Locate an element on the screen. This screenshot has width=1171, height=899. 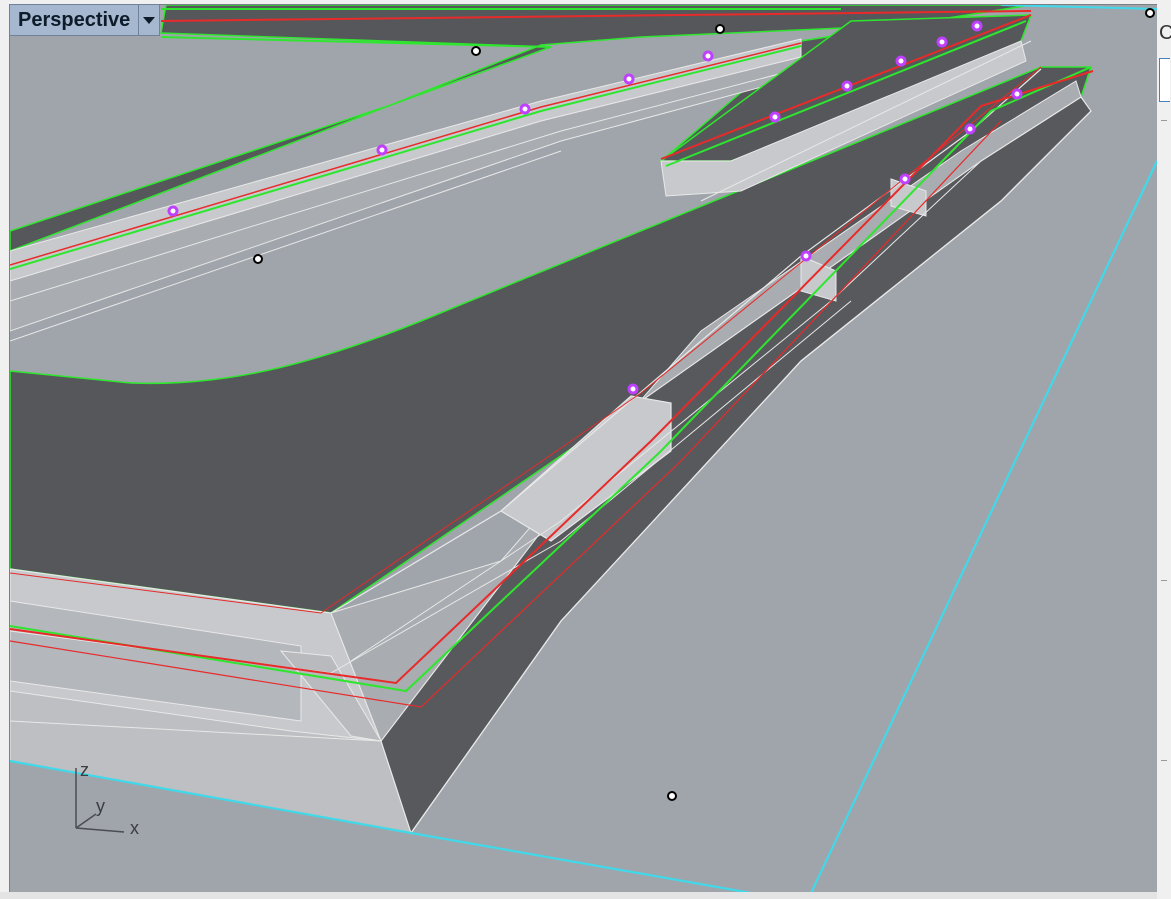
axis-y-label: y is located at coordinates (100, 806).